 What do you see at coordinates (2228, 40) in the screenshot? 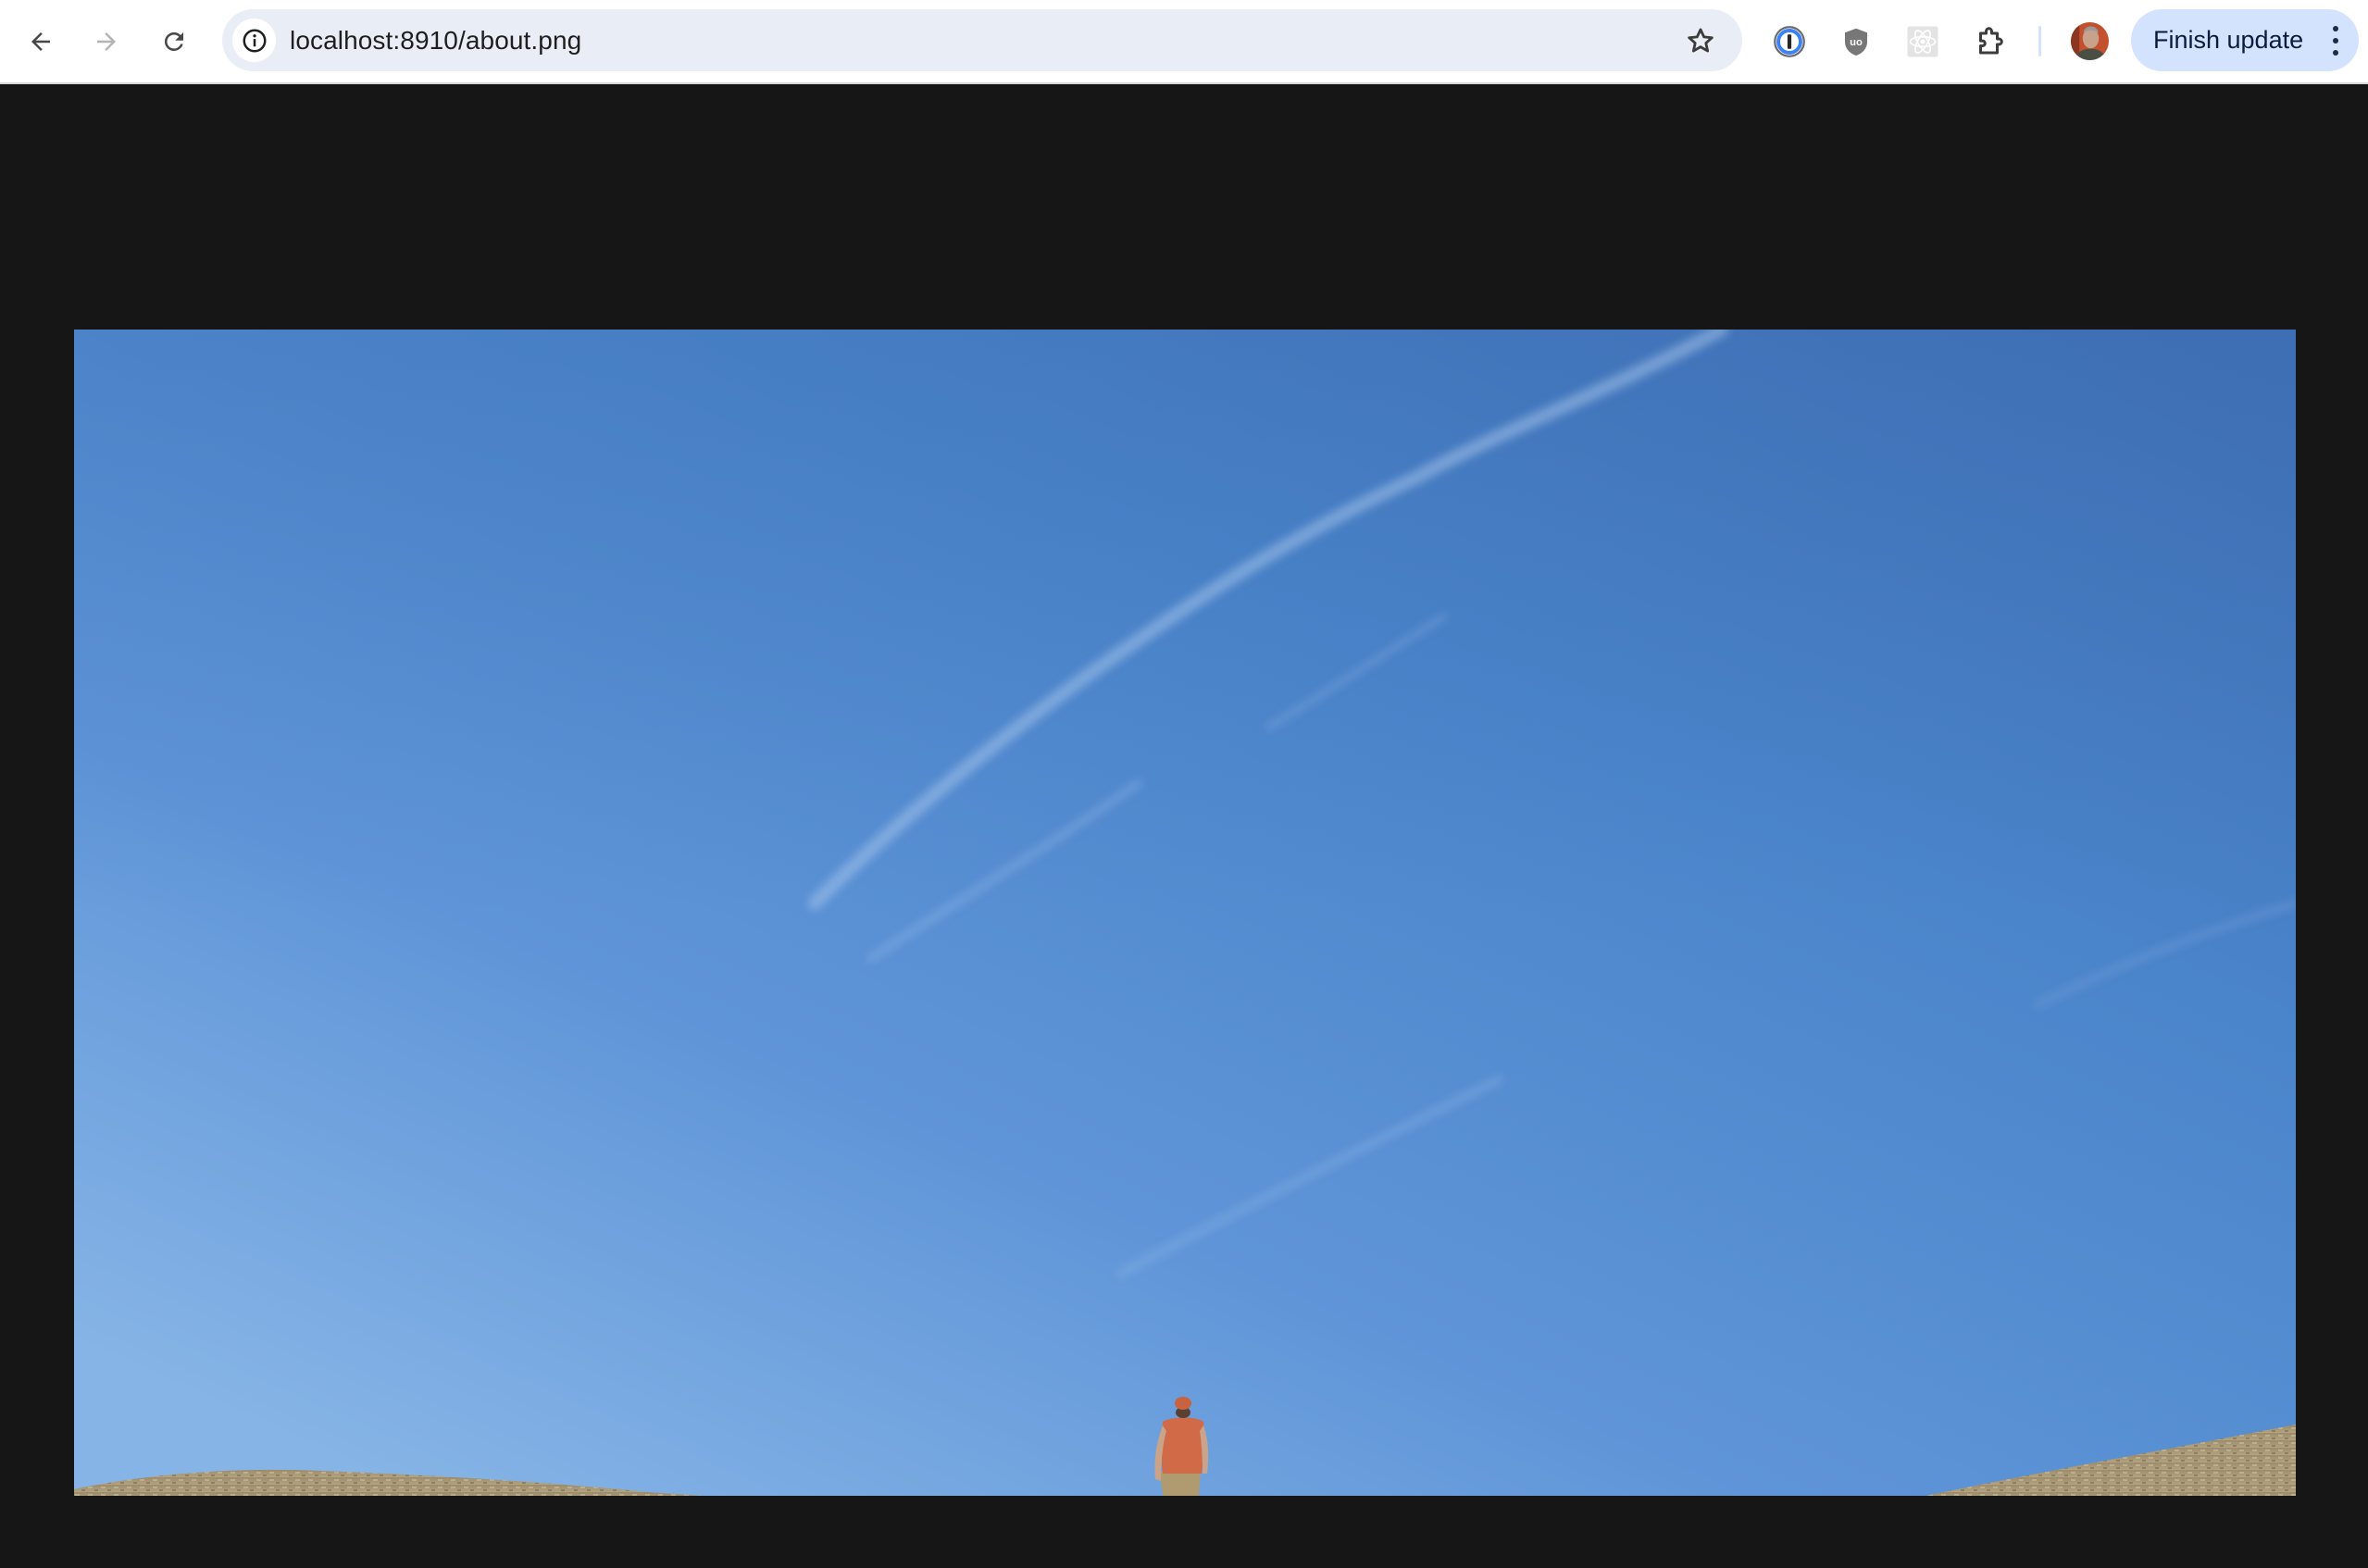
I see `finish-update-label: Finish update` at bounding box center [2228, 40].